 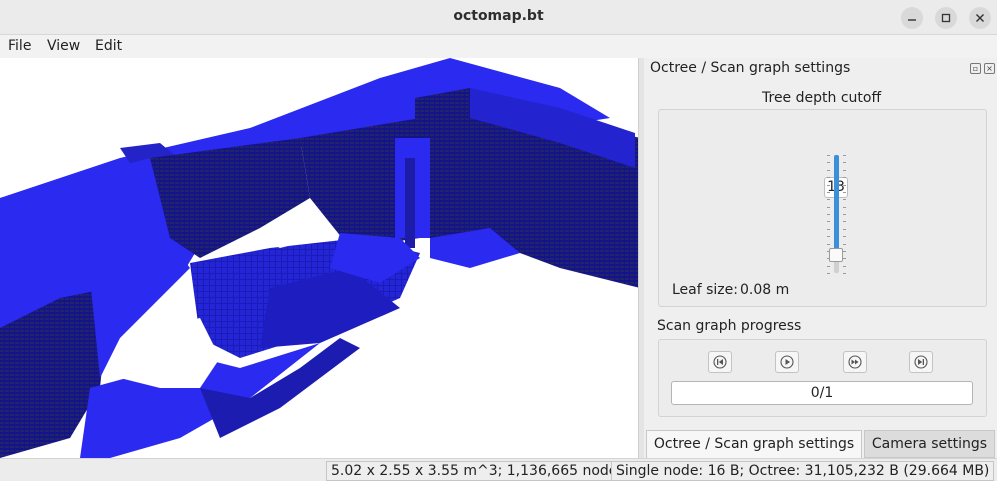 I want to click on window-title: octomap.bt, so click(x=498, y=16).